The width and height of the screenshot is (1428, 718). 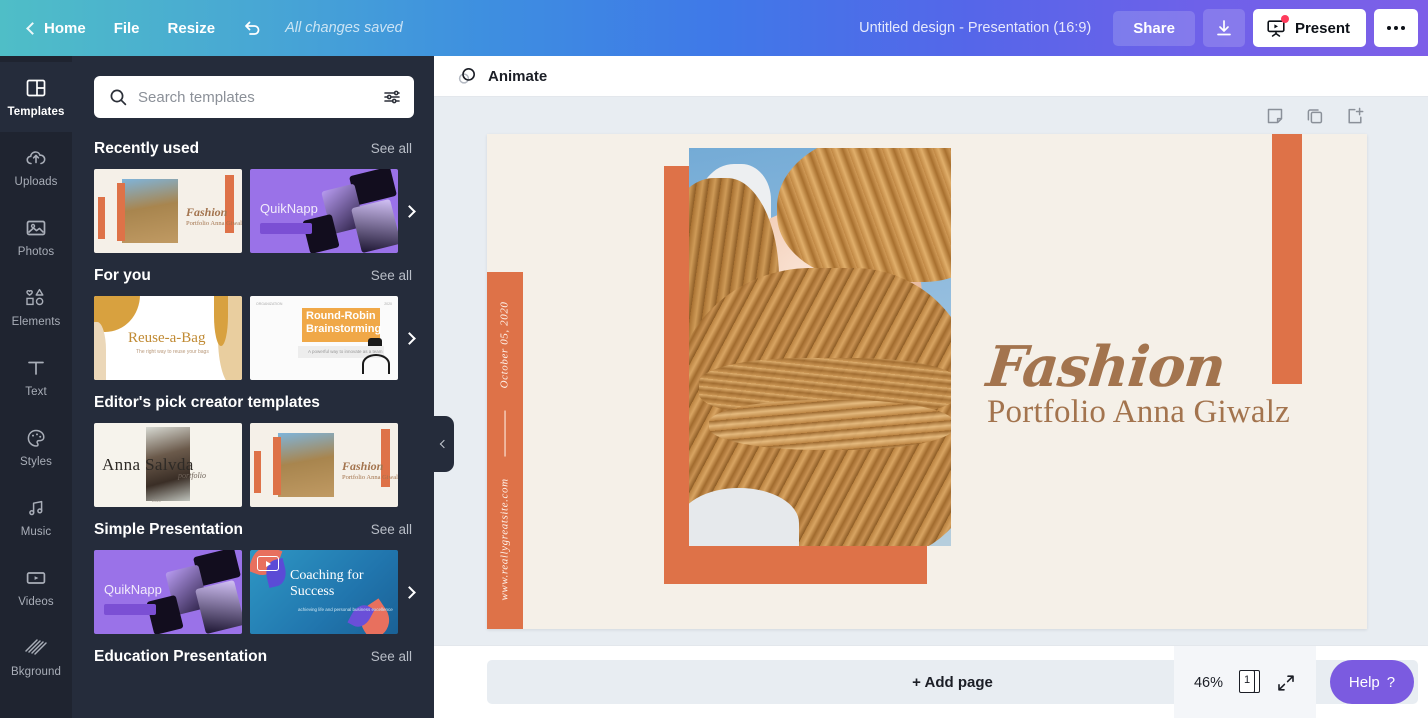 I want to click on section-header: Education Presentation See all, so click(x=253, y=657).